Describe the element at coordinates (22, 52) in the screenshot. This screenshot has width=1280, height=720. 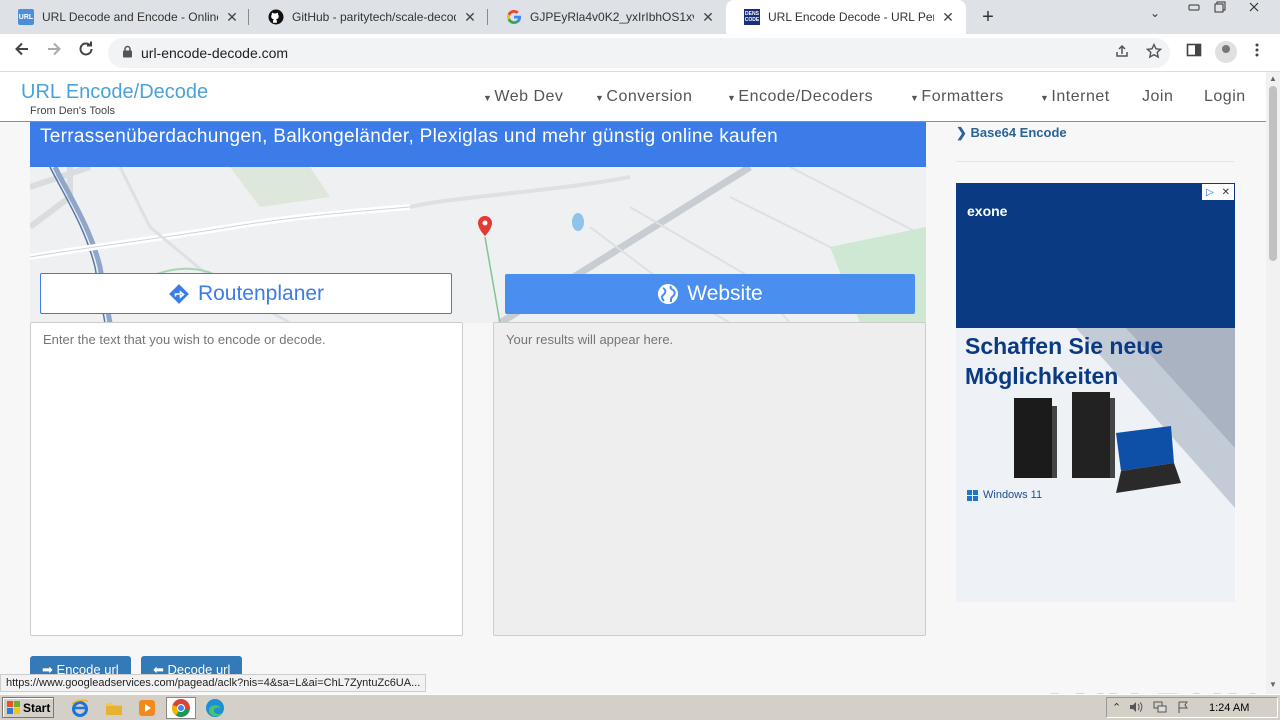
I see `back-icon` at that location.